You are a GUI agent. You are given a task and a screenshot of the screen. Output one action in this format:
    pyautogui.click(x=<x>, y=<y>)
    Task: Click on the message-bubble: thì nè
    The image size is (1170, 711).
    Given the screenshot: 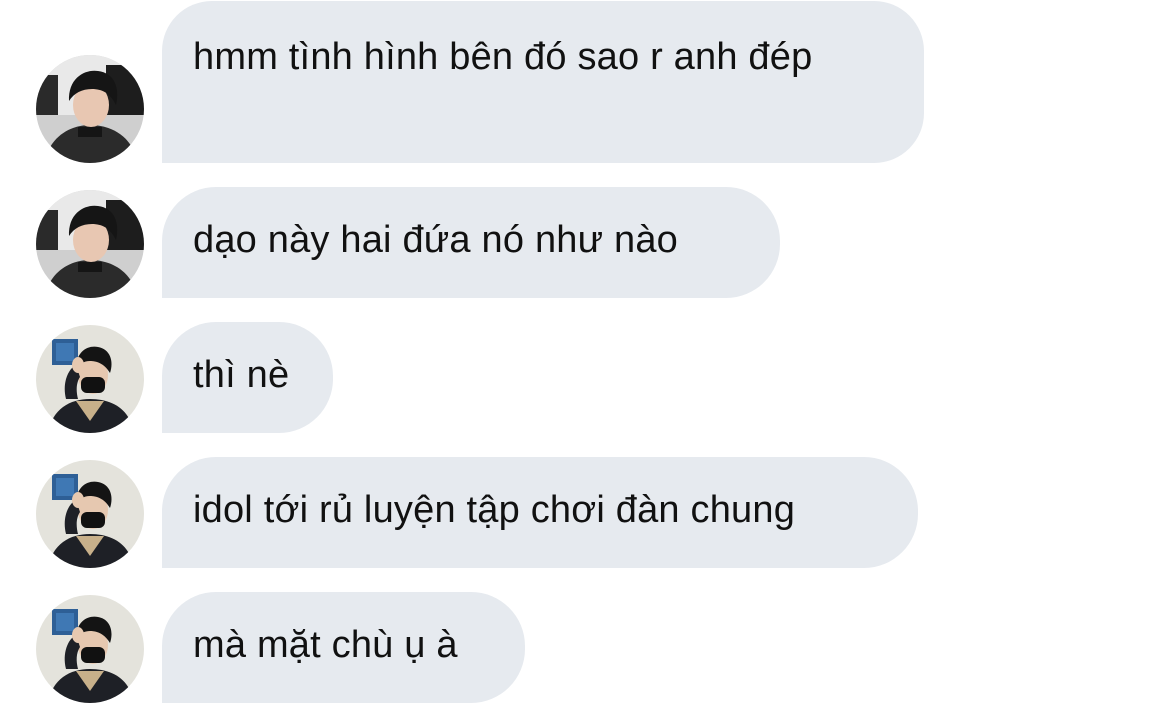 What is the action you would take?
    pyautogui.click(x=247, y=377)
    